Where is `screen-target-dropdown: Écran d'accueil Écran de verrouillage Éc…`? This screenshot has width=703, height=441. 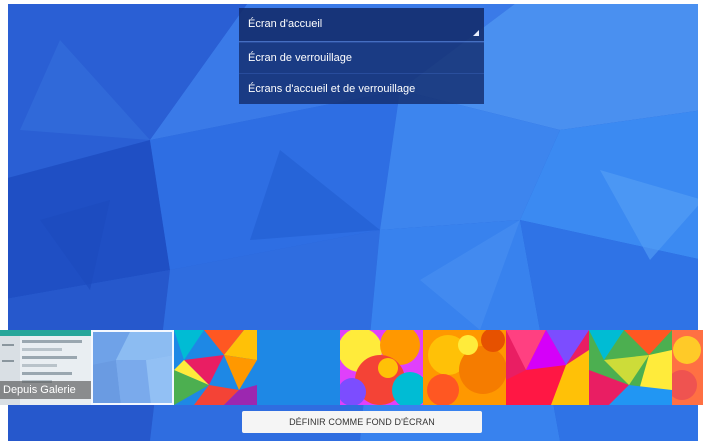
screen-target-dropdown: Écran d'accueil Écran de verrouillage Éc… is located at coordinates (361, 56).